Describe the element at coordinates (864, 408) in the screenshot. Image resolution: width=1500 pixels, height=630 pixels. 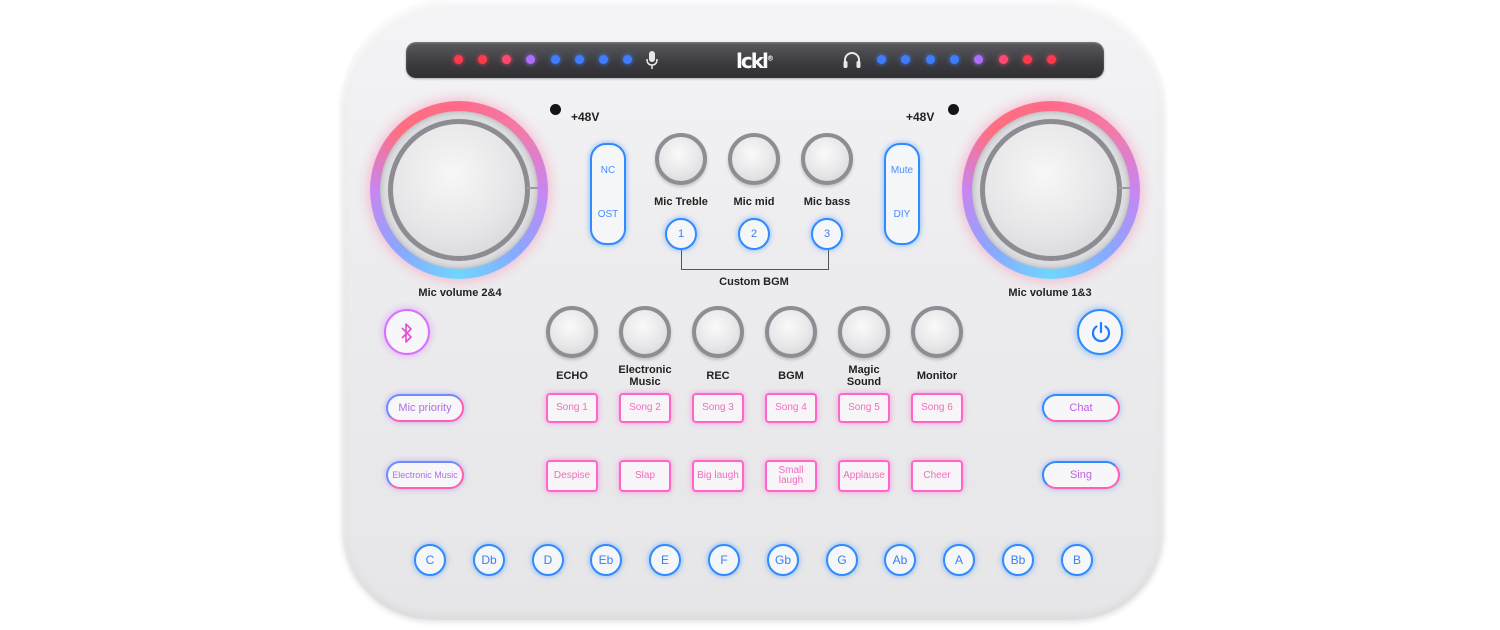
I see `song-5-button: Song 5` at that location.